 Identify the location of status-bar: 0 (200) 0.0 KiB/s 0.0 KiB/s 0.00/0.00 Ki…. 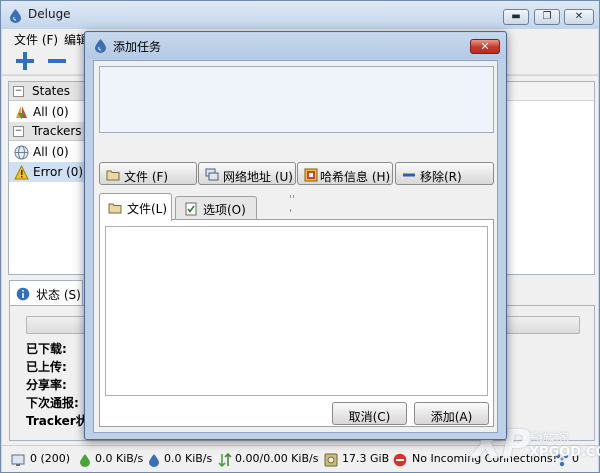
(300, 458).